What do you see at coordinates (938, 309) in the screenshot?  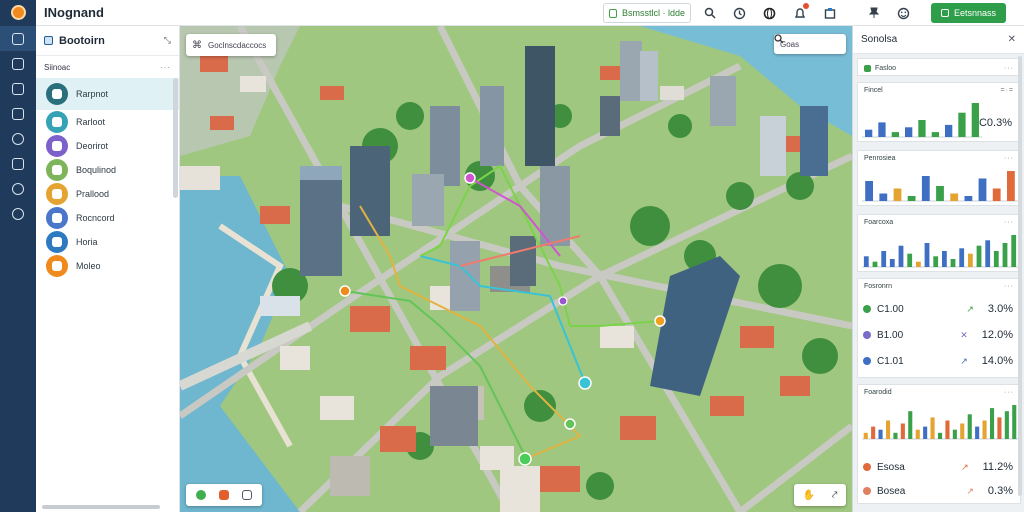 I see `kpi-row: C1.00 ↗ 3.0%` at bounding box center [938, 309].